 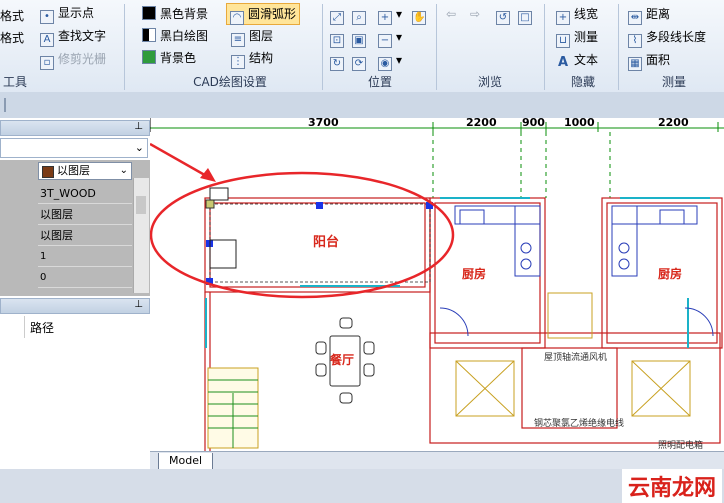 I want to click on browse-open-icon: ↺, so click(x=503, y=18).